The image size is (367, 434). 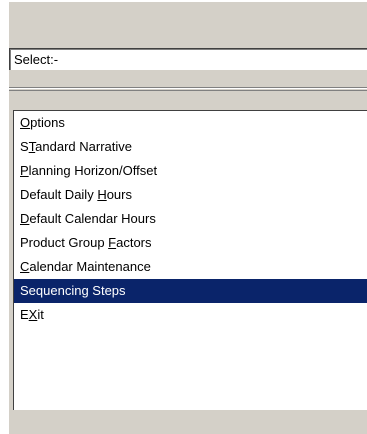 What do you see at coordinates (76, 194) in the screenshot?
I see `menu-item-label: Default Daily Hours` at bounding box center [76, 194].